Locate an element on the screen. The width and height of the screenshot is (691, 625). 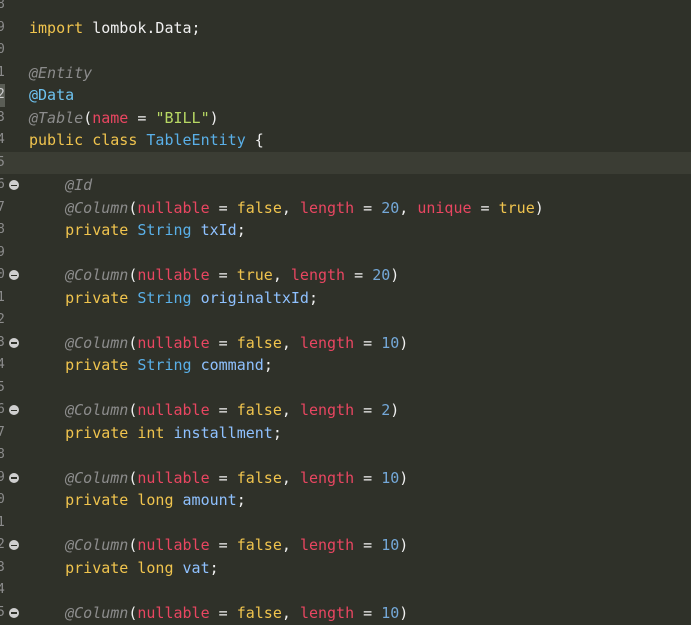
code-token: "BILL" is located at coordinates (182, 117).